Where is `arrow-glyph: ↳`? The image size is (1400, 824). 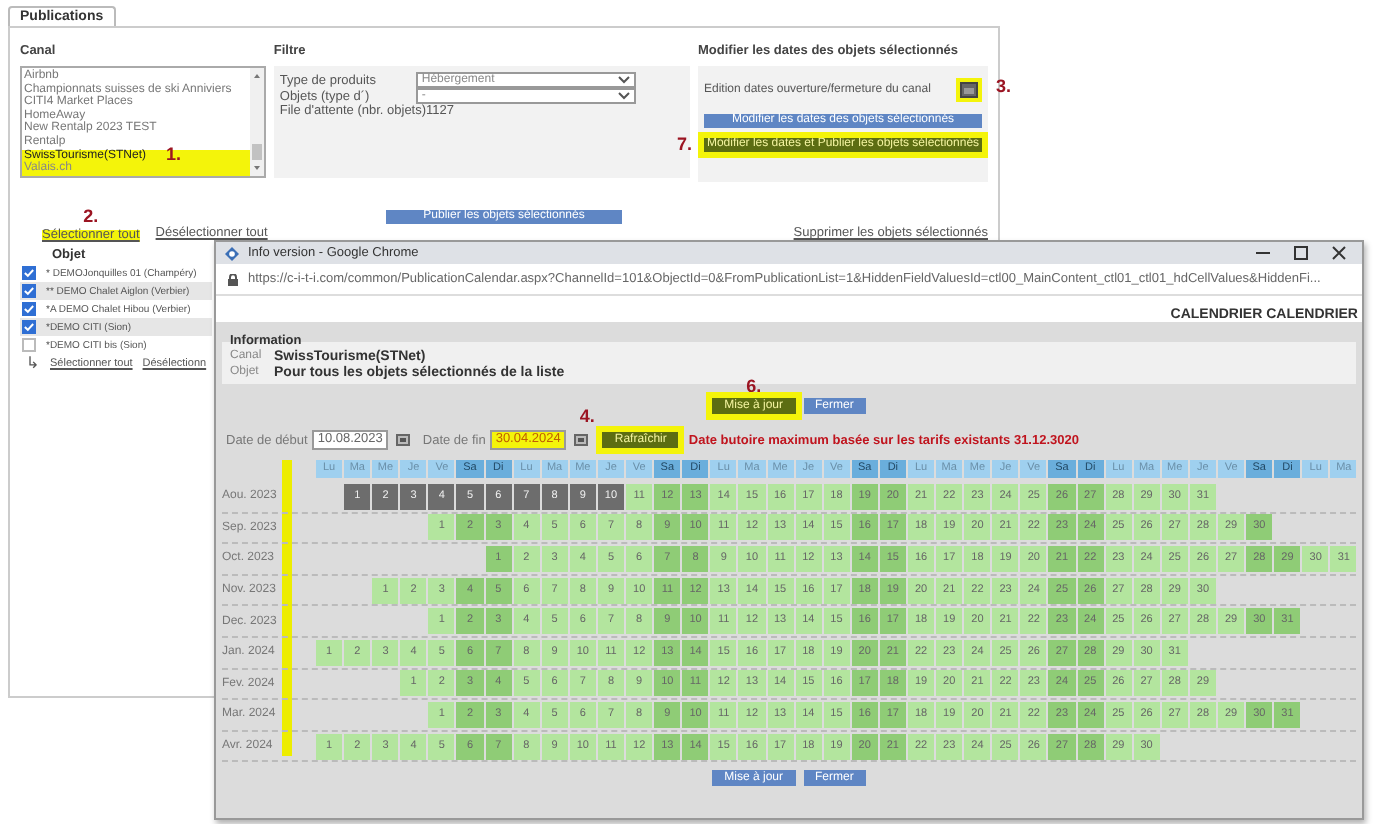
arrow-glyph: ↳ is located at coordinates (33, 364).